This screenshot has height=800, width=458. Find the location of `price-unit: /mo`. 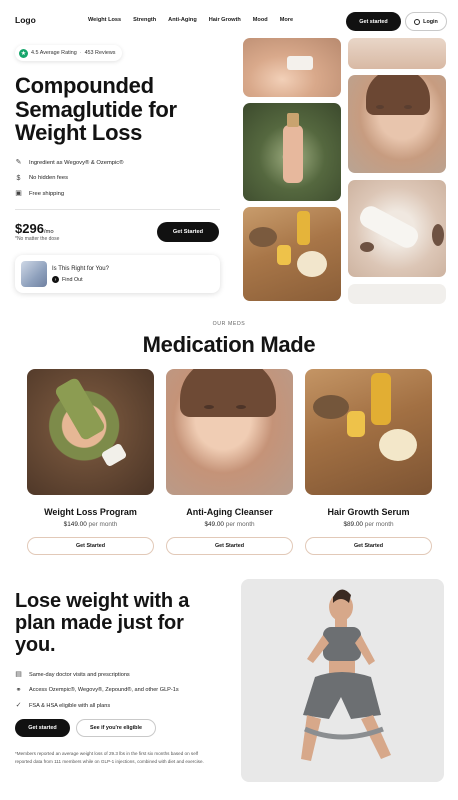

price-unit: /mo is located at coordinates (48, 232).